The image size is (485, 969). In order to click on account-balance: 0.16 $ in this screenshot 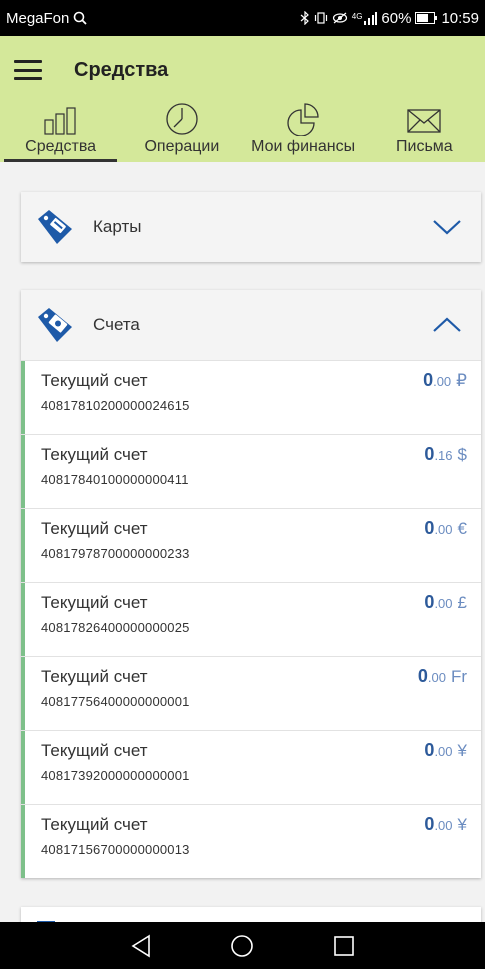, I will do `click(445, 454)`.